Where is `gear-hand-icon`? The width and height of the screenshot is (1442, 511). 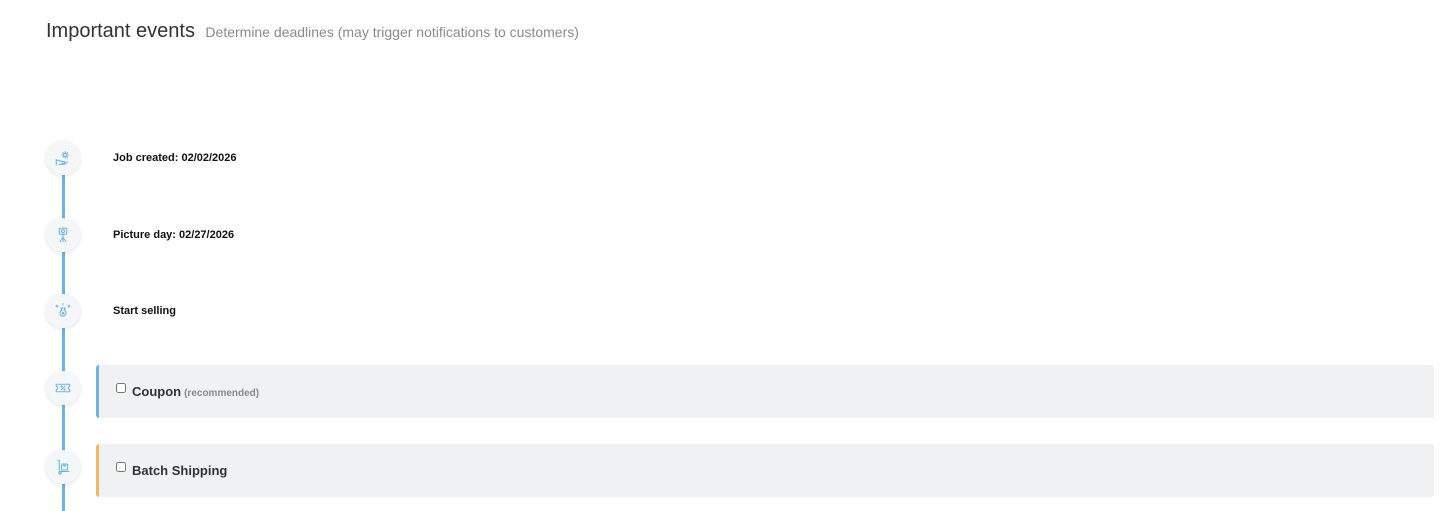
gear-hand-icon is located at coordinates (63, 158).